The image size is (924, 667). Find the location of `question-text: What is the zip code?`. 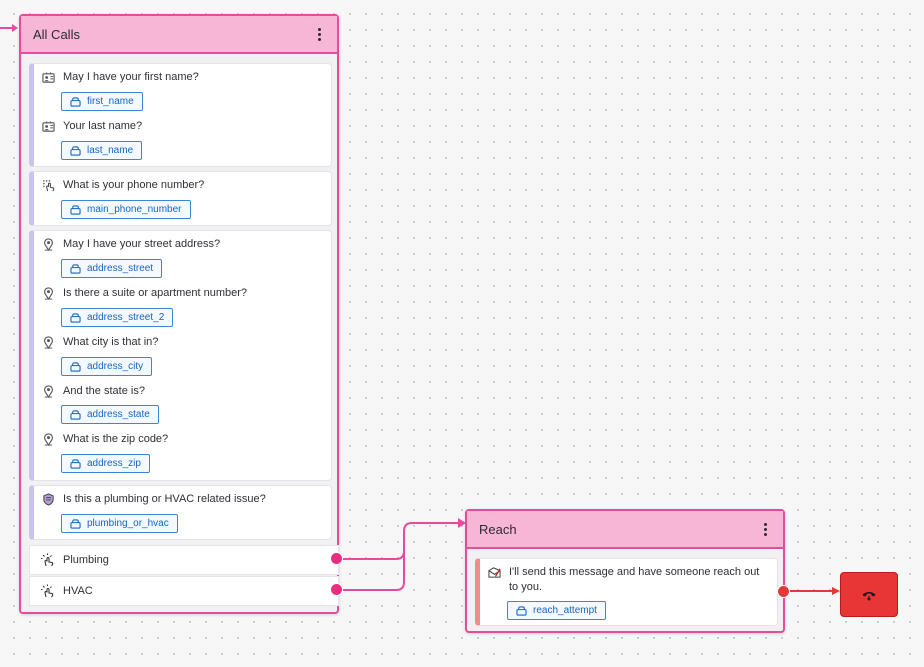

question-text: What is the zip code? is located at coordinates (116, 439).